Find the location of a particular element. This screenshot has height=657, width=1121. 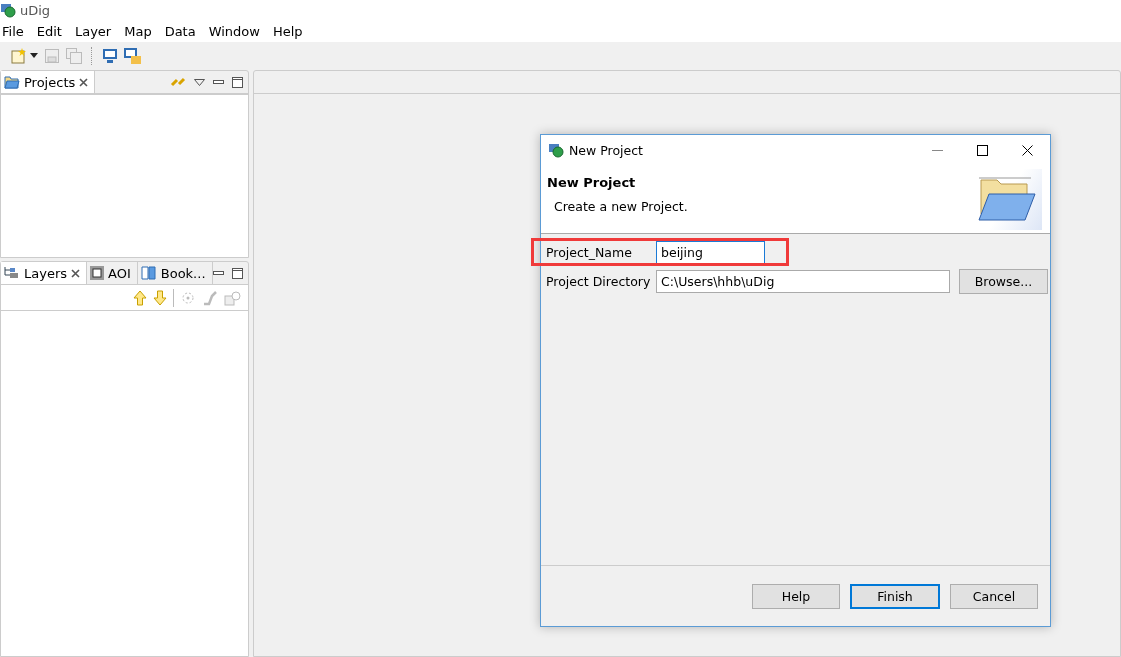

menu-item: Layer is located at coordinates (94, 31).